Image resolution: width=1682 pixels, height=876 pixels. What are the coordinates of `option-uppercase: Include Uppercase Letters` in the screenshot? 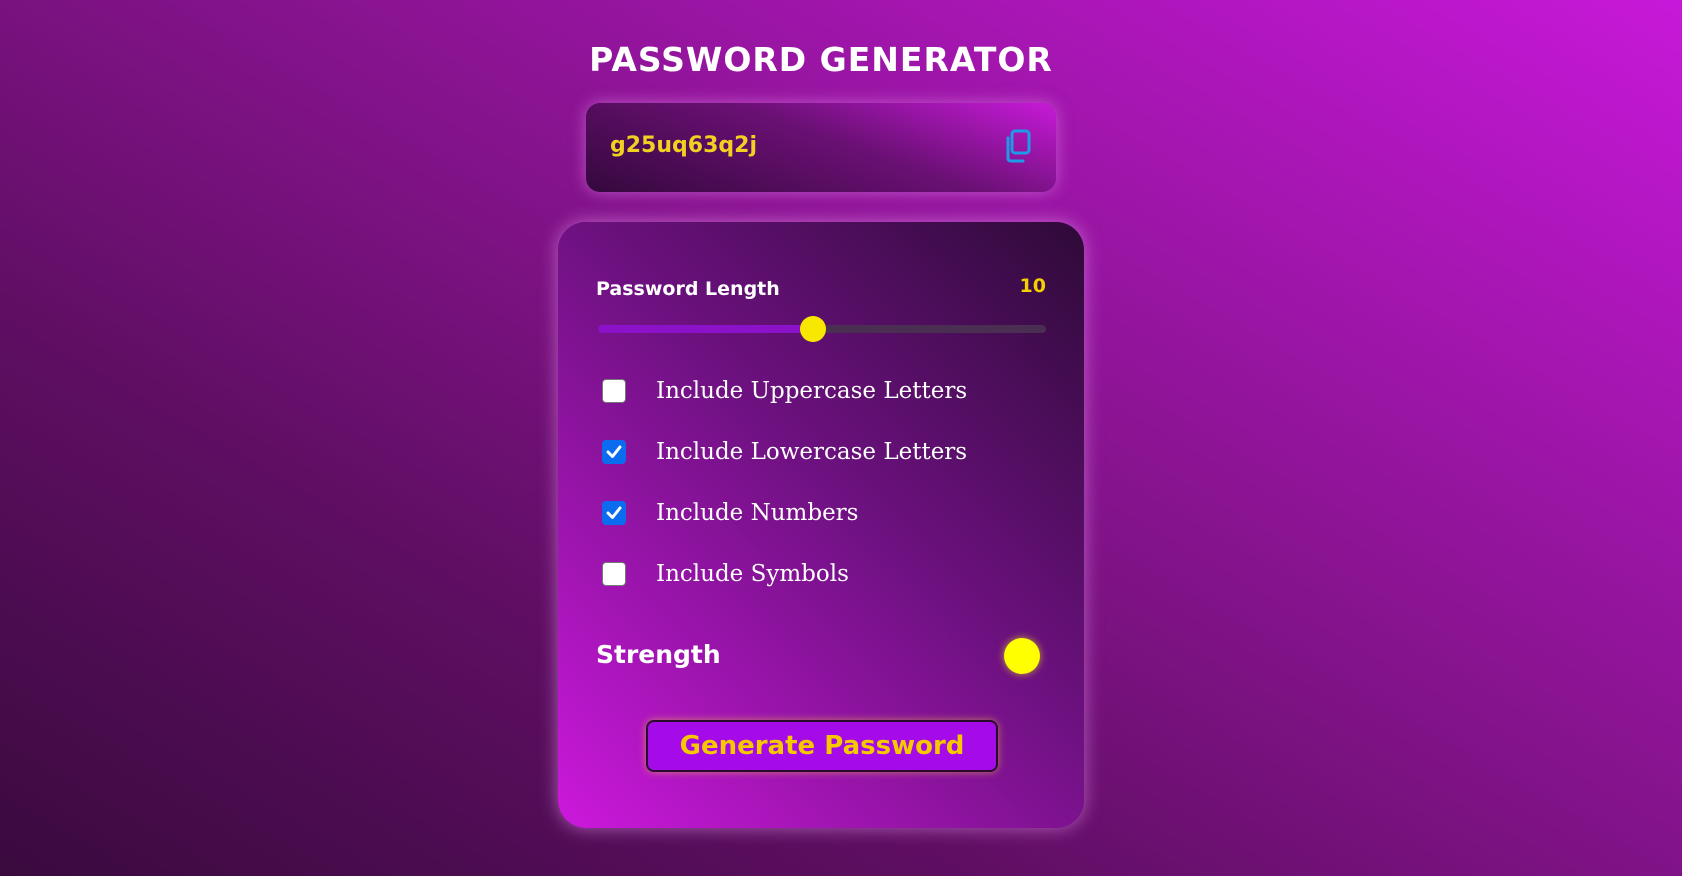 It's located at (784, 391).